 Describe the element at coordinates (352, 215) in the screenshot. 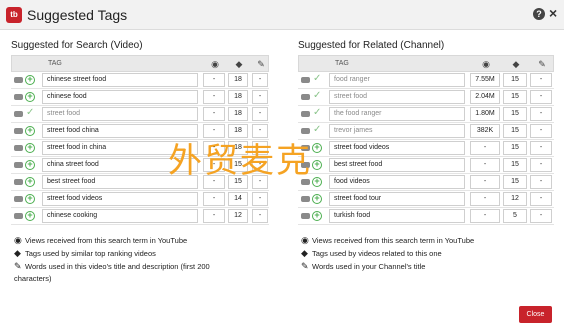

I see `tag-label: turkish food` at that location.